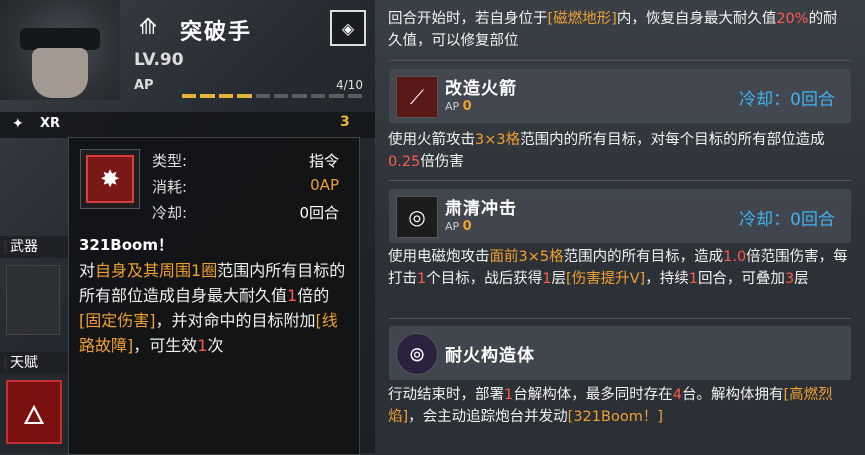 The height and width of the screenshot is (455, 865). I want to click on skill-description-rocket: 使用火箭攻击3×3格范围内的所有目标，对每个目标的所有部位造成 0.25倍伤害, so click(618, 151).